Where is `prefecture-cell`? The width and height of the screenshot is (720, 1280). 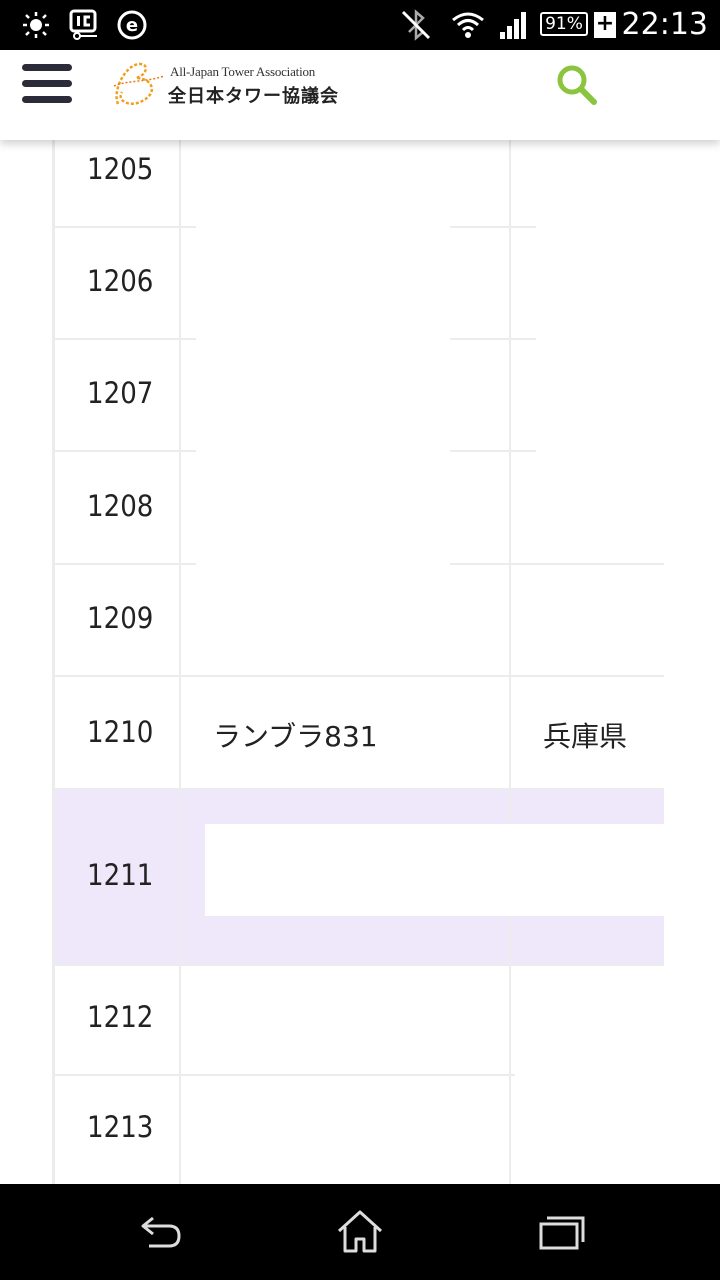
prefecture-cell is located at coordinates (587, 620).